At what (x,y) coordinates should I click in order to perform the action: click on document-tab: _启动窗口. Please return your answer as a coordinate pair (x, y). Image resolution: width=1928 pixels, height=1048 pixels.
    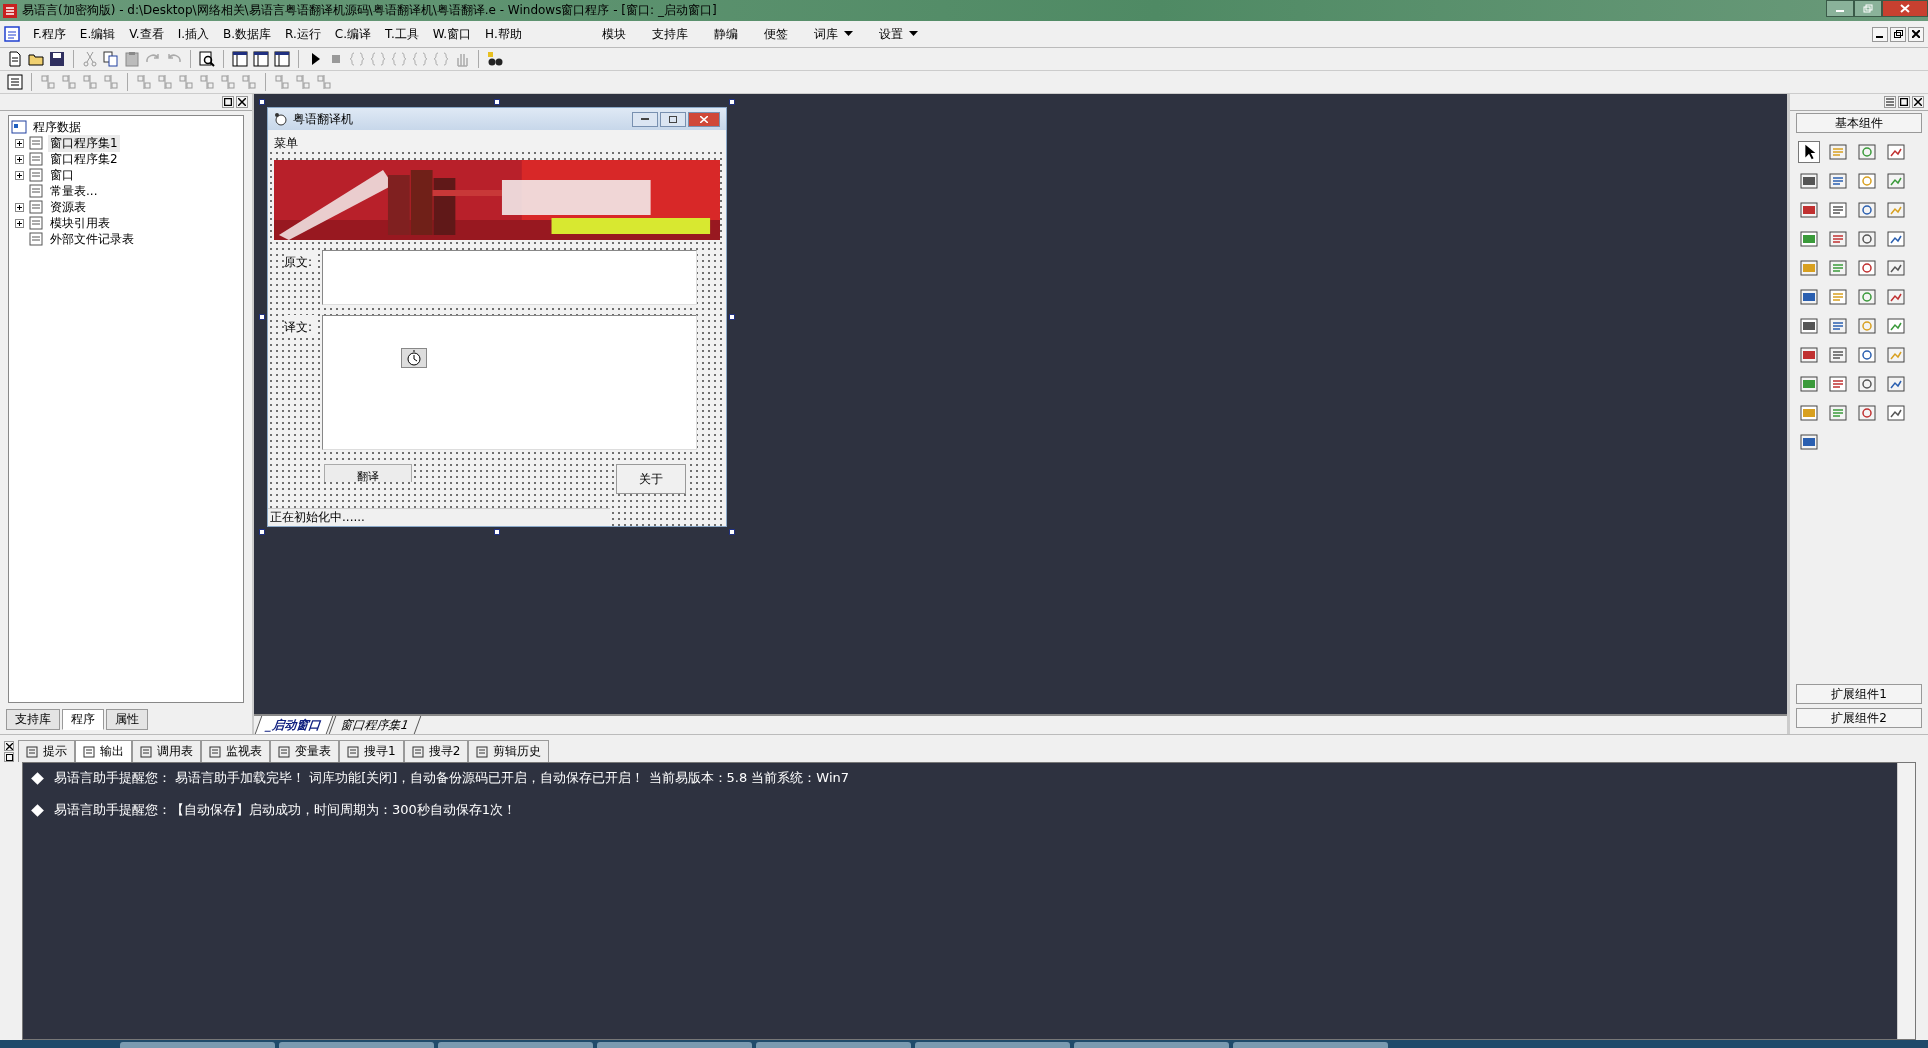
    Looking at the image, I should click on (294, 725).